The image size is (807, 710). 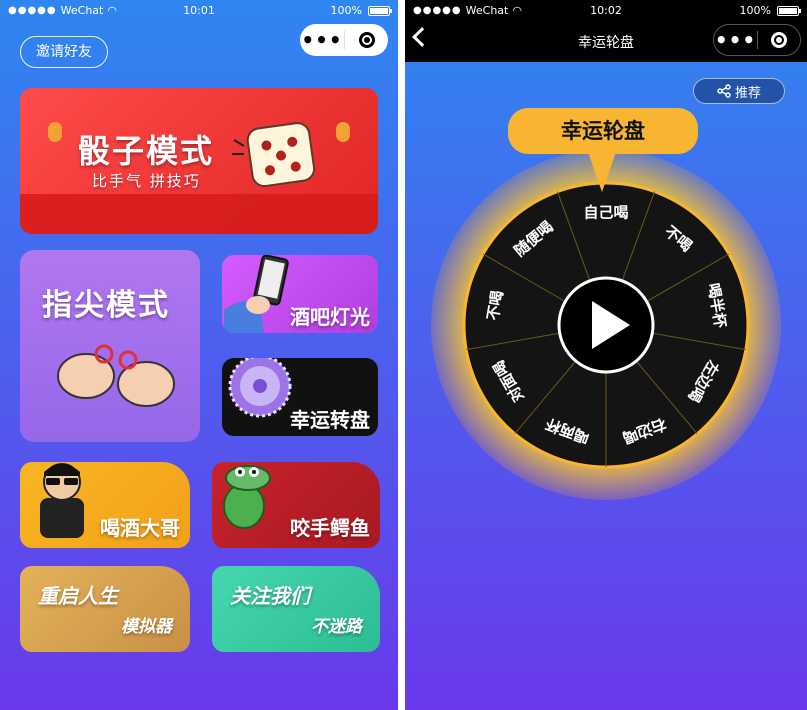 What do you see at coordinates (296, 609) in the screenshot?
I see `follow-us-card: 关注我们 不迷路` at bounding box center [296, 609].